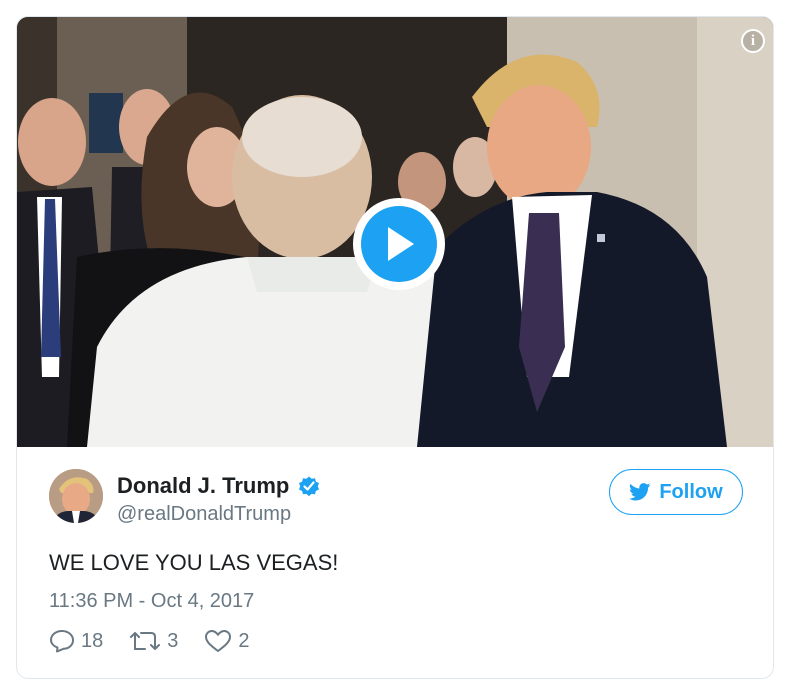  What do you see at coordinates (151, 601) in the screenshot?
I see `tweet-timestamp: 11:36 PM - Oct 4, 2017` at bounding box center [151, 601].